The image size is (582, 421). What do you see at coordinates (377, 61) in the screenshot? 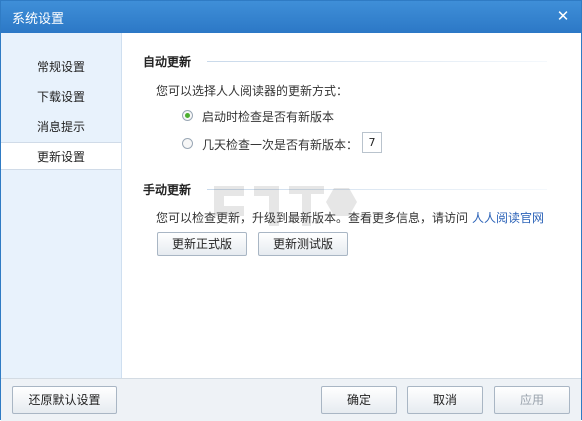
I see `auto-update-divider` at bounding box center [377, 61].